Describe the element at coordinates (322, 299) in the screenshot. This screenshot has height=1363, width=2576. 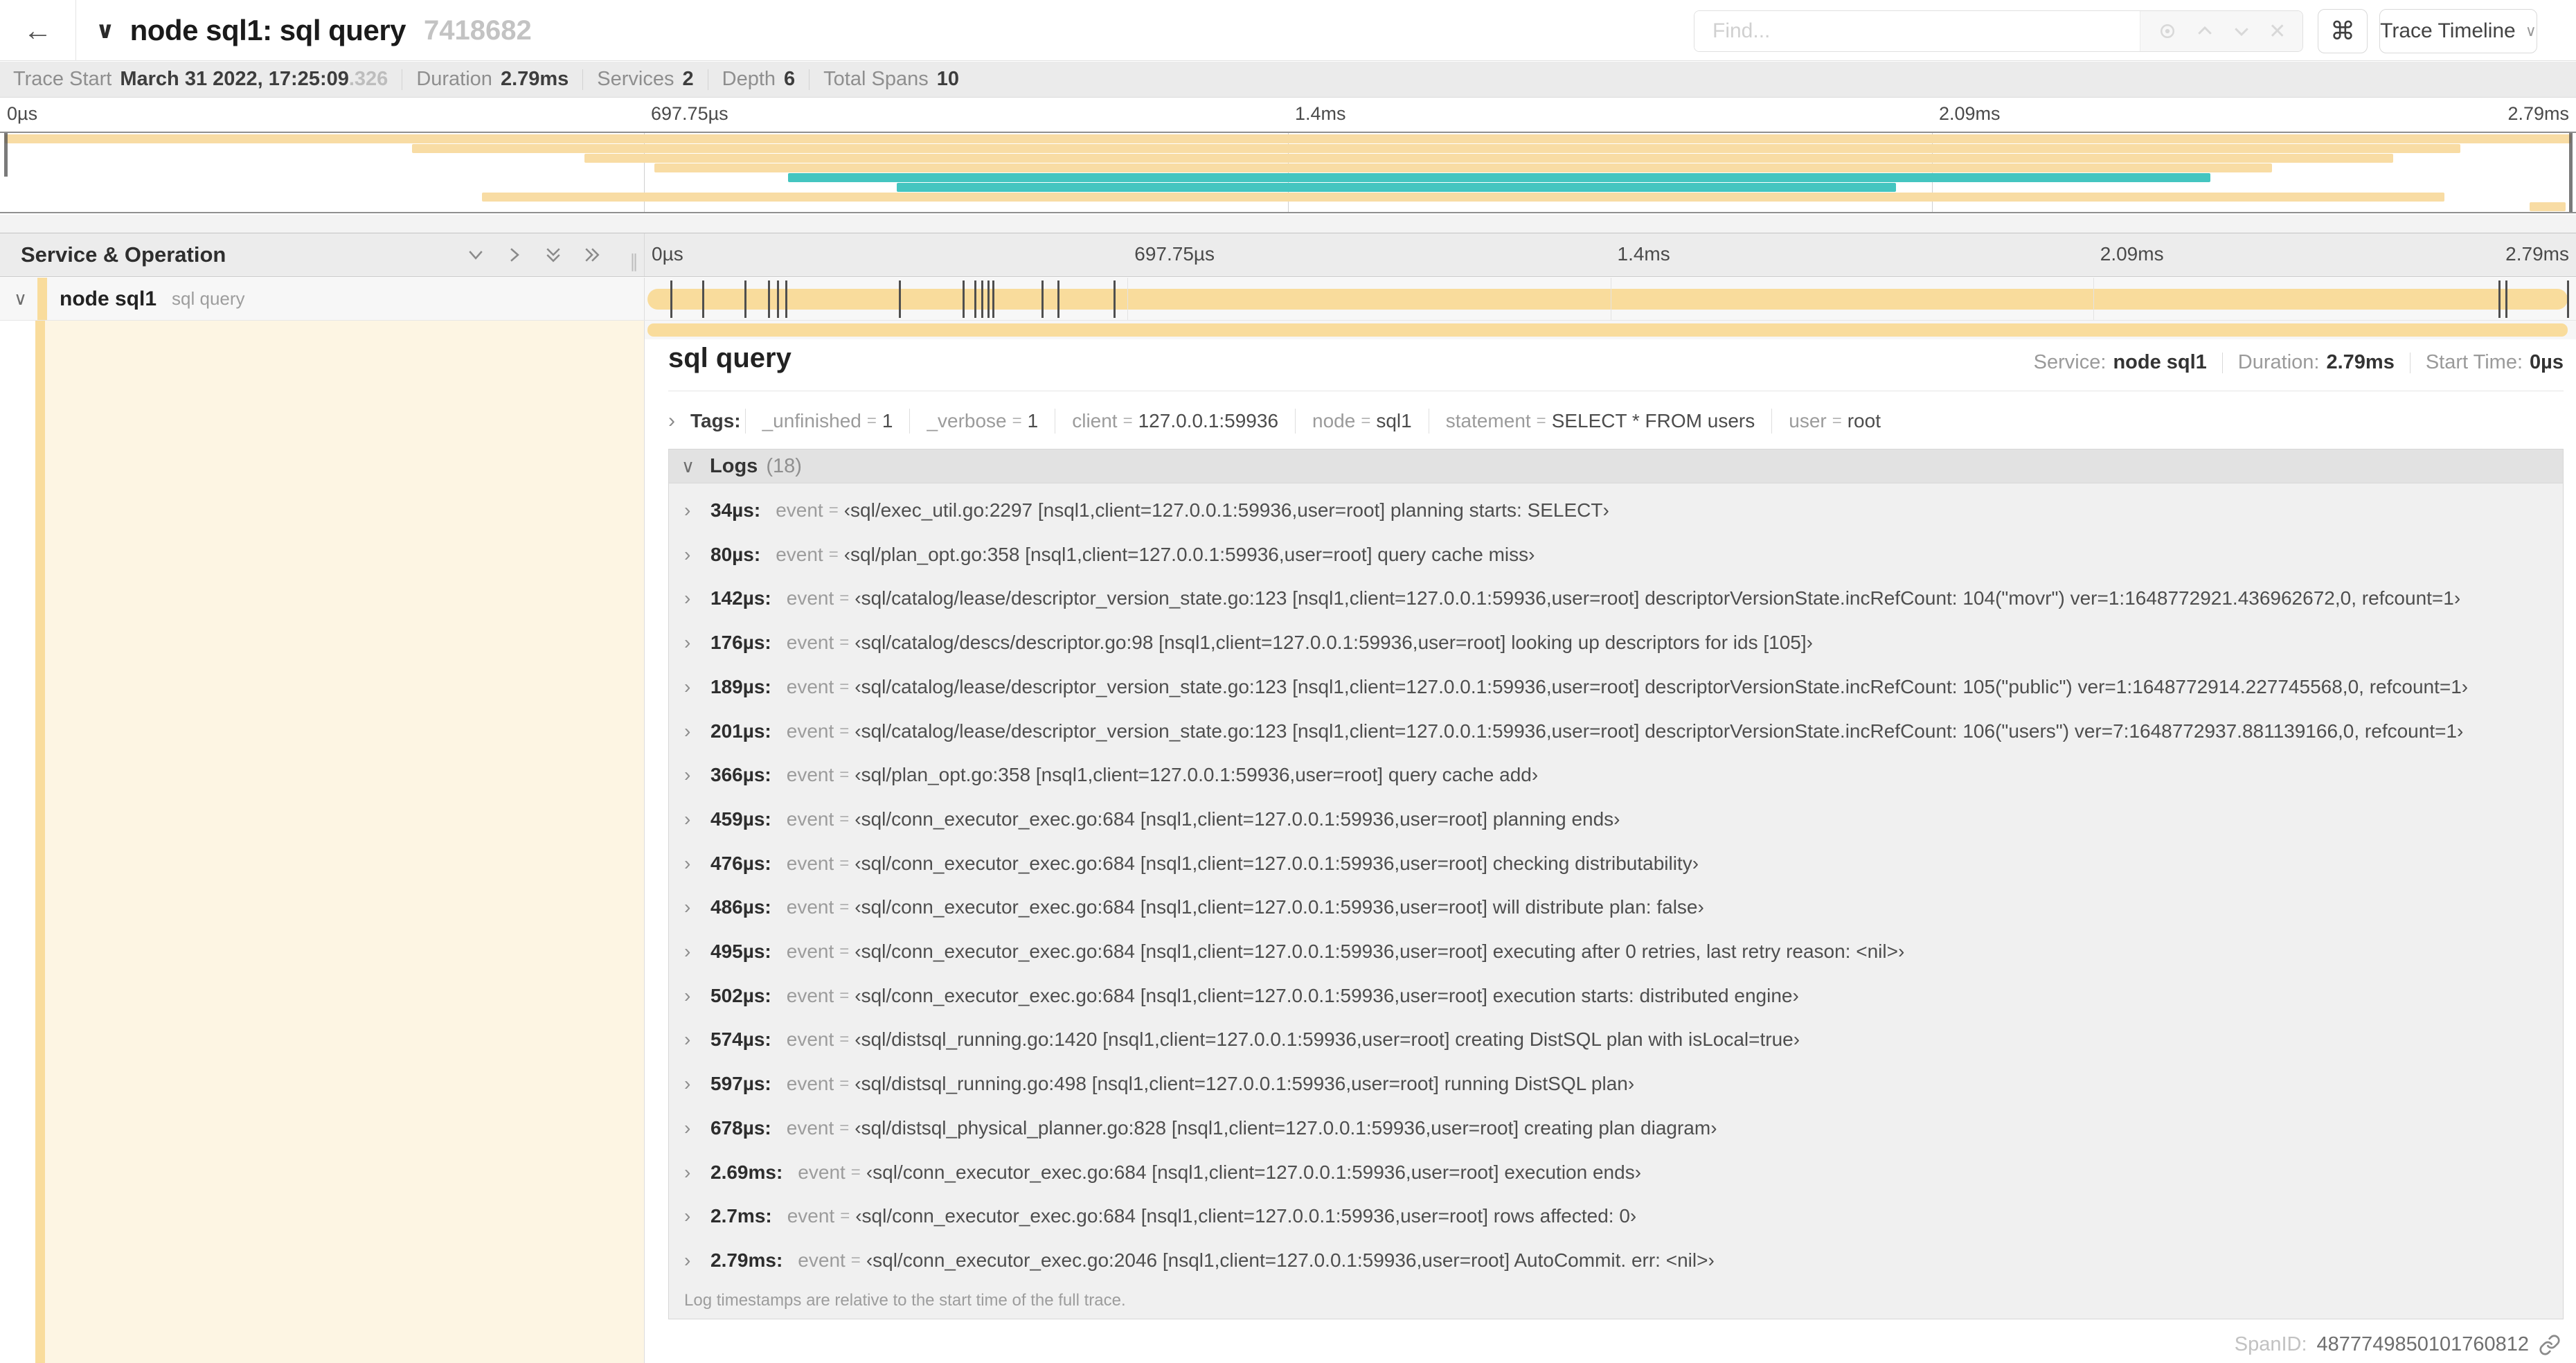
I see `span-row-name-column: ∨ node sql1 sql query` at that location.